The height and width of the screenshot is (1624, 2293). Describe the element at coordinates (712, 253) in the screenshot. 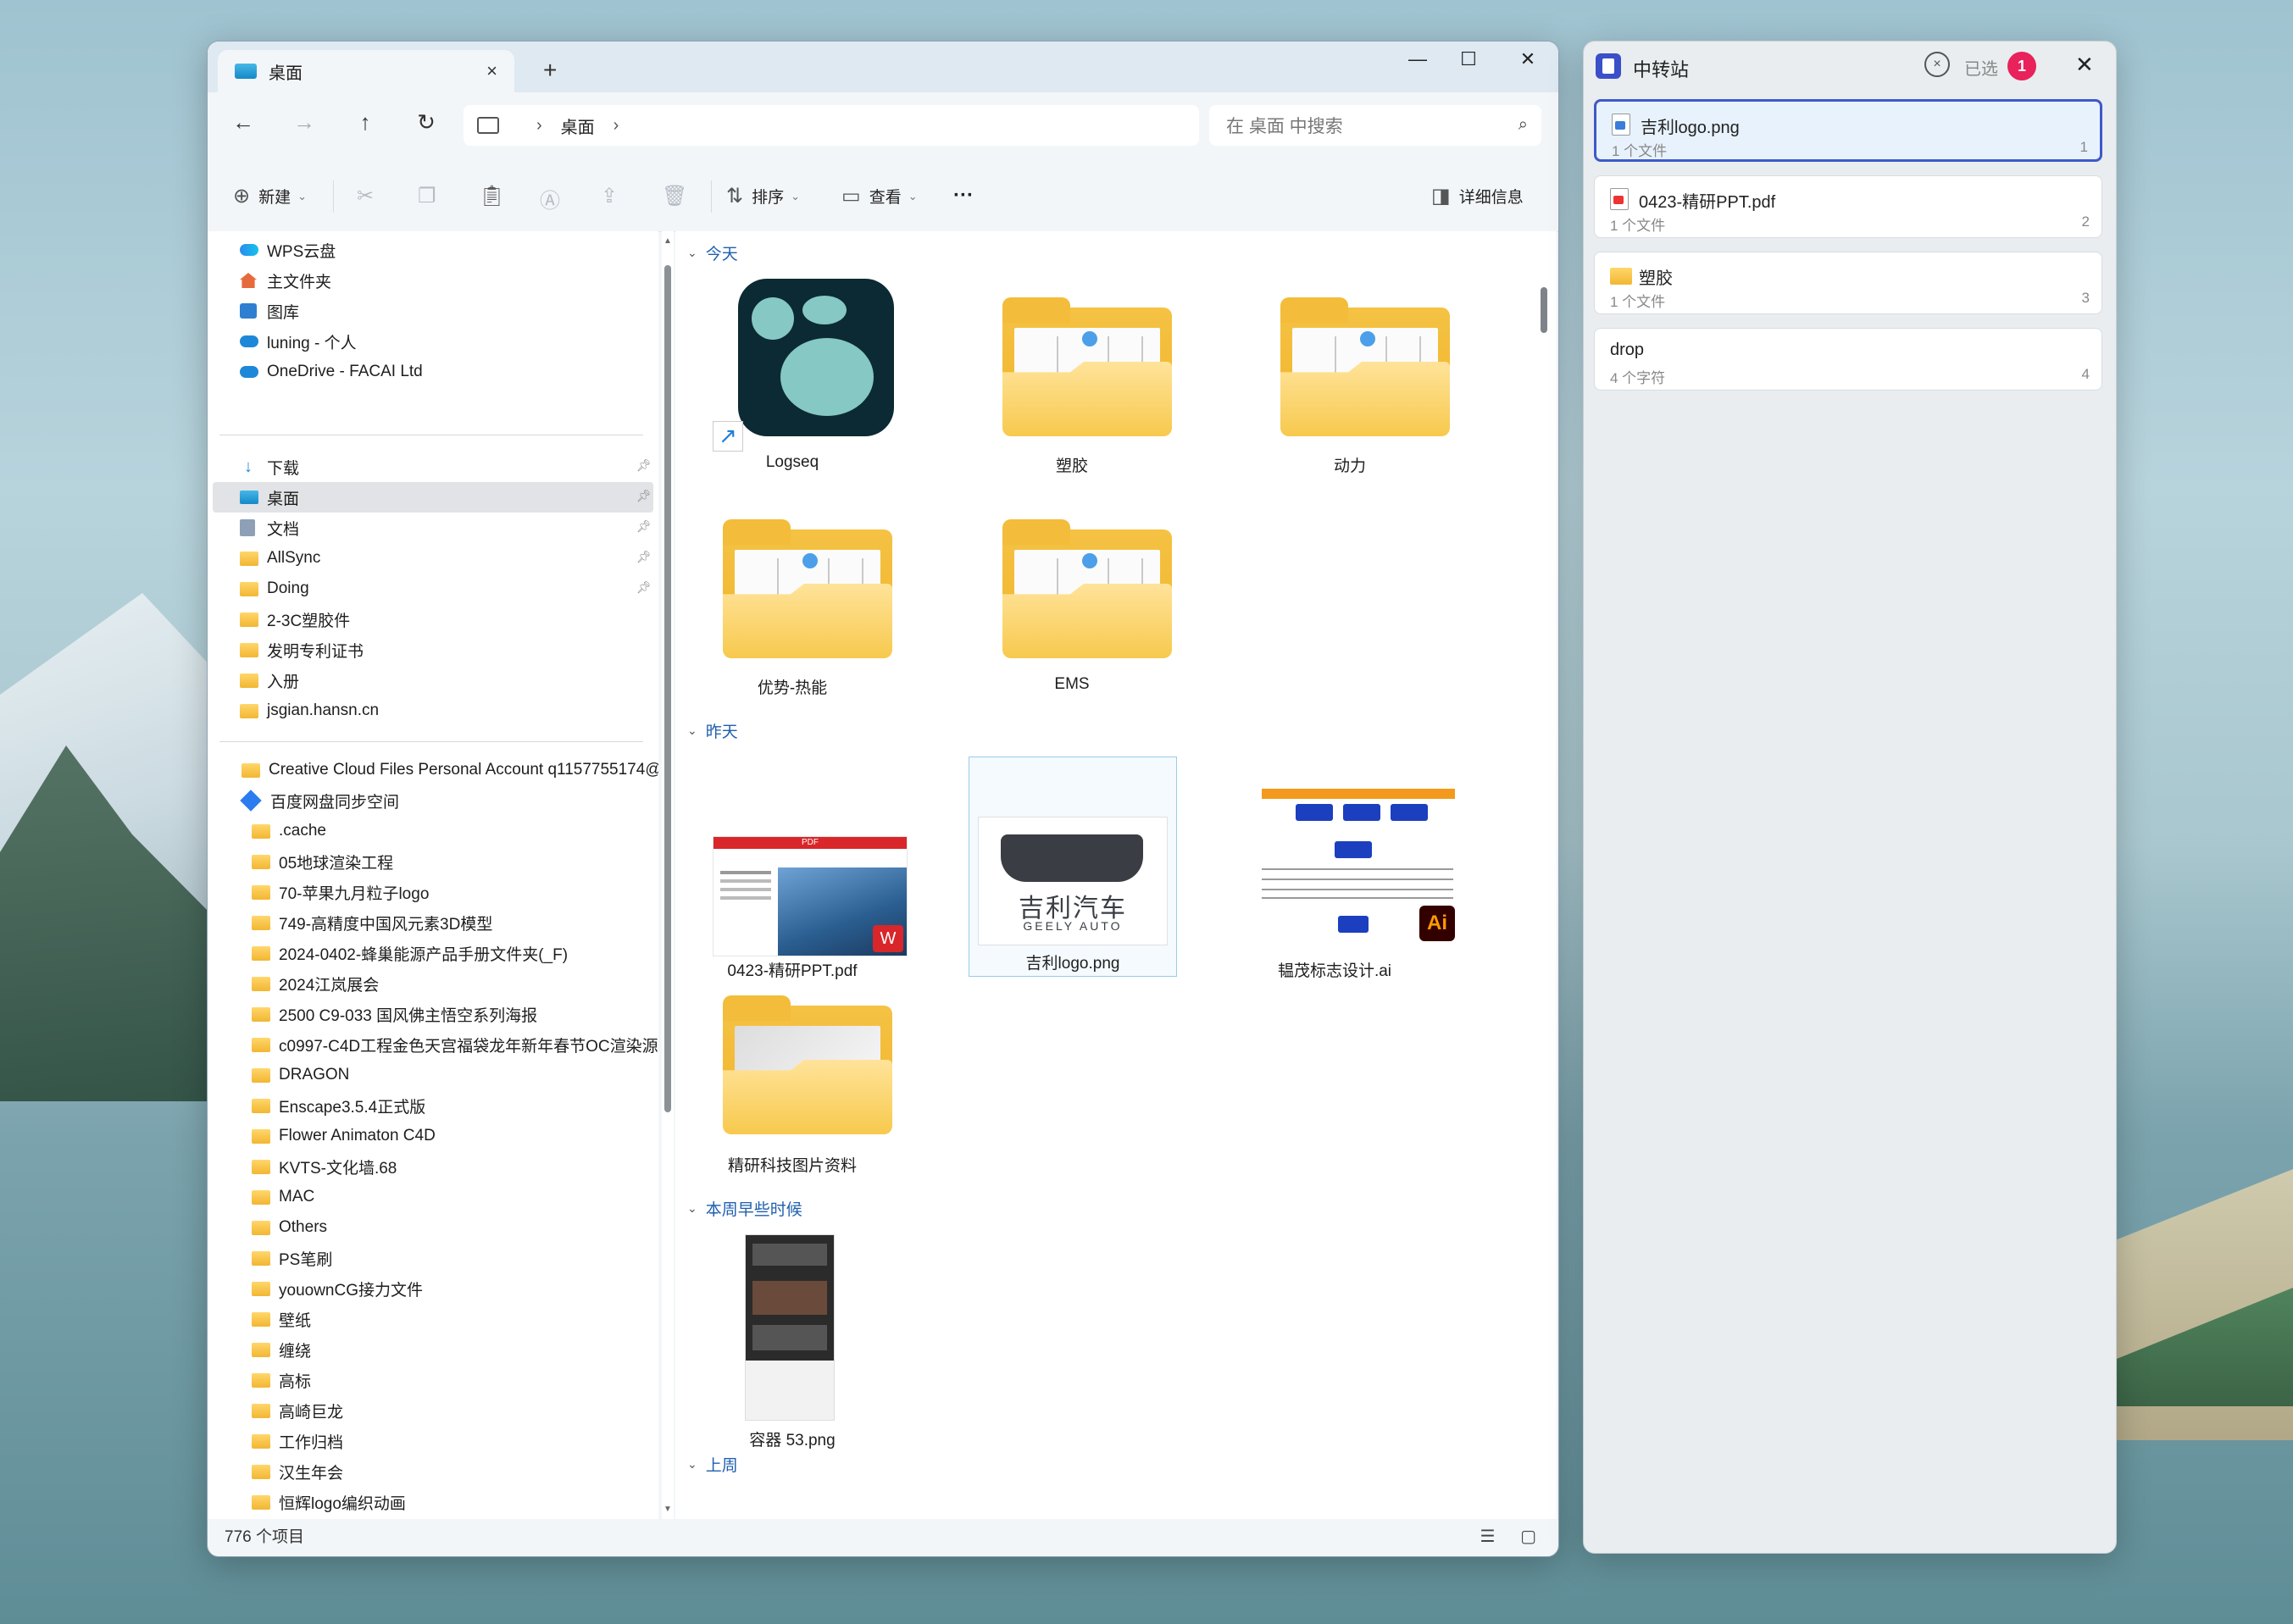

I see `group-header-today: ⌄ 今天` at that location.